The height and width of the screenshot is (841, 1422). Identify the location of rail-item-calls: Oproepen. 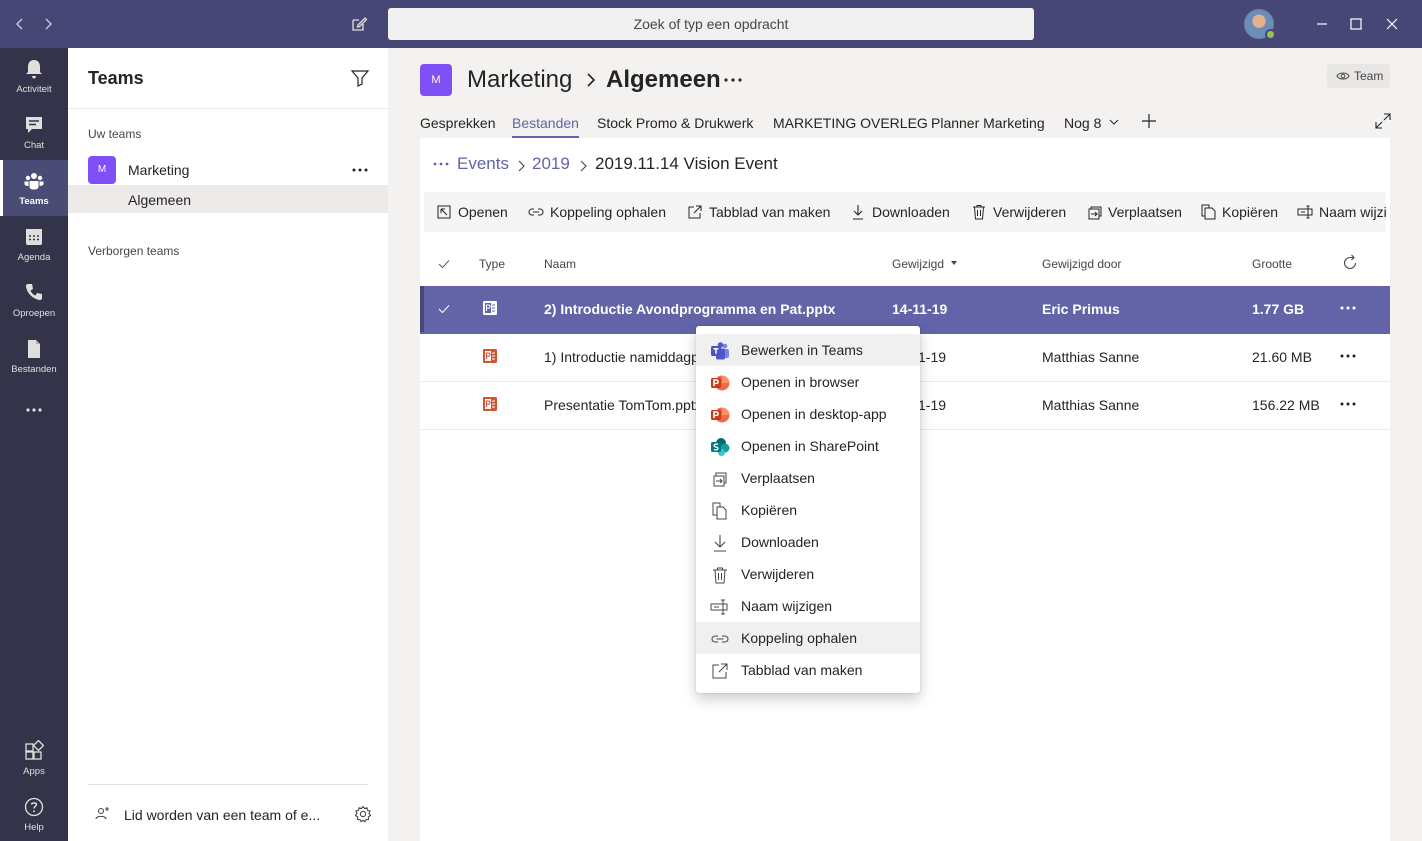
(34, 300).